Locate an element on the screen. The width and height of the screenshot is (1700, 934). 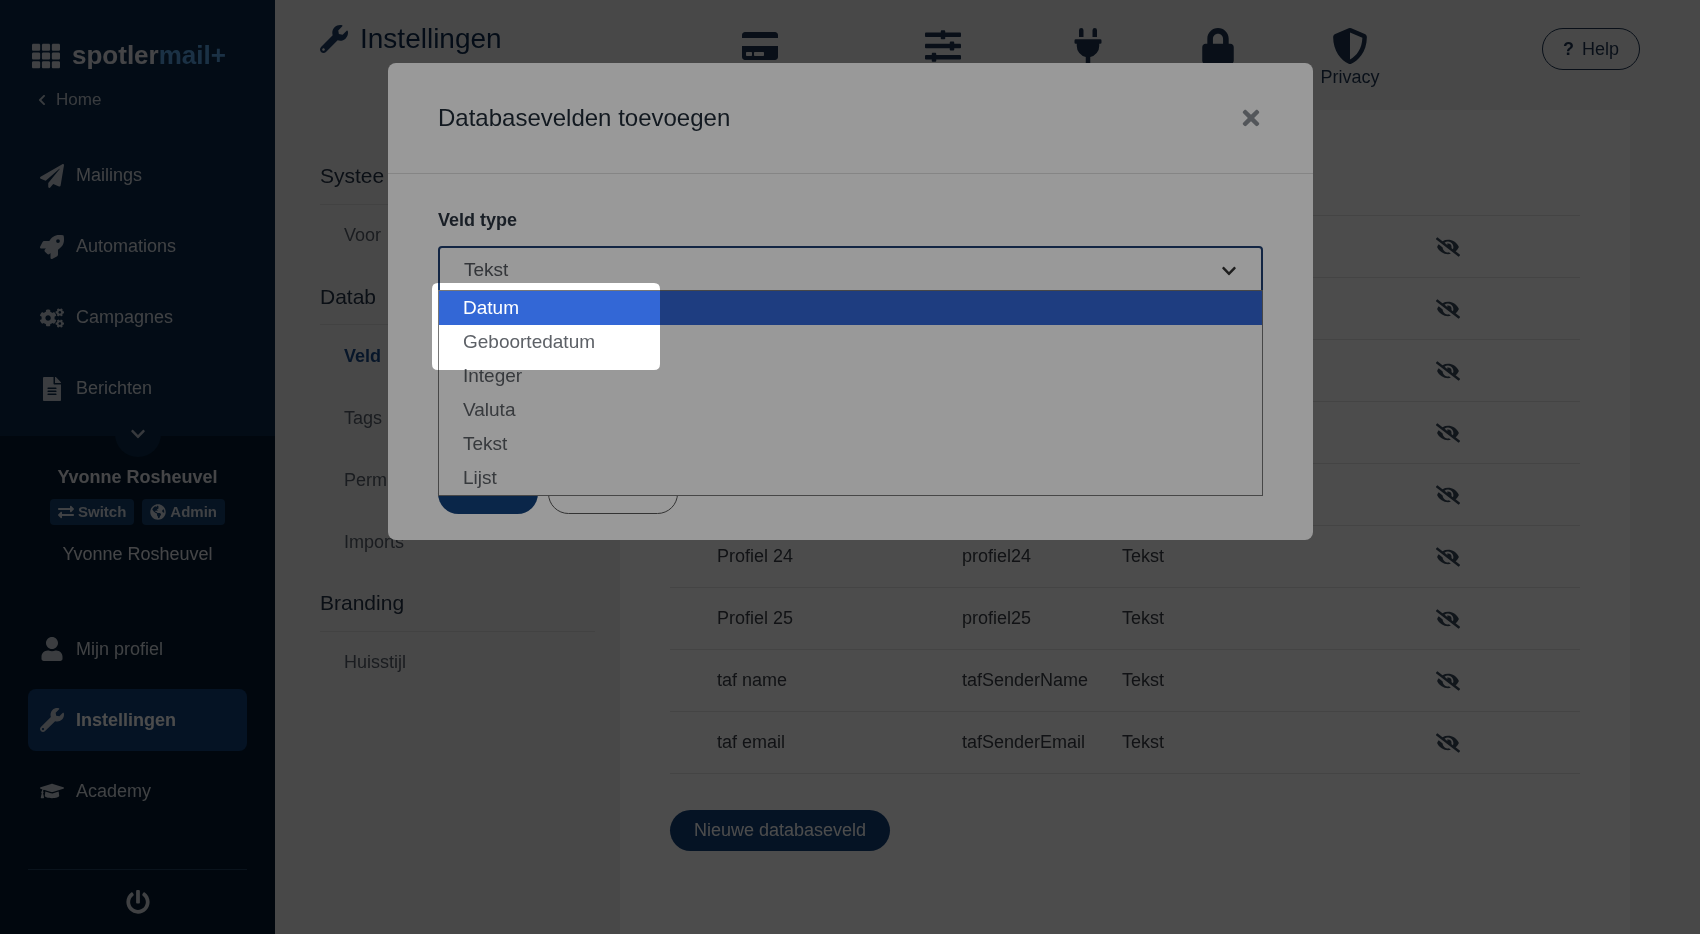
modal-title: Databasevelden toevoegen is located at coordinates (584, 118).